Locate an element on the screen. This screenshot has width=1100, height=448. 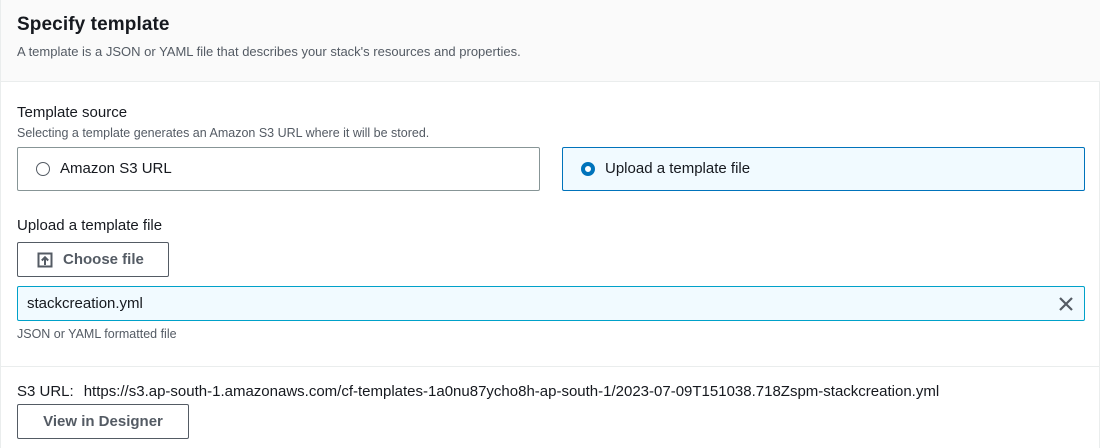
template-source-label: Template source is located at coordinates (72, 112).